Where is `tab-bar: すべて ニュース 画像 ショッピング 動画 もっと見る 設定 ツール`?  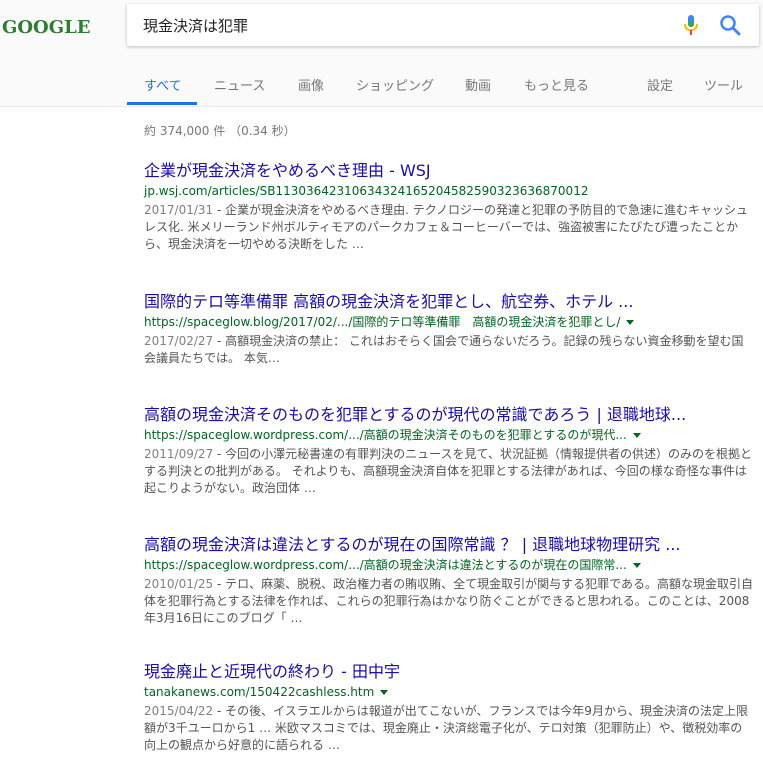
tab-bar: すべて ニュース 画像 ショッピング 動画 もっと見る 設定 ツール is located at coordinates (381, 88).